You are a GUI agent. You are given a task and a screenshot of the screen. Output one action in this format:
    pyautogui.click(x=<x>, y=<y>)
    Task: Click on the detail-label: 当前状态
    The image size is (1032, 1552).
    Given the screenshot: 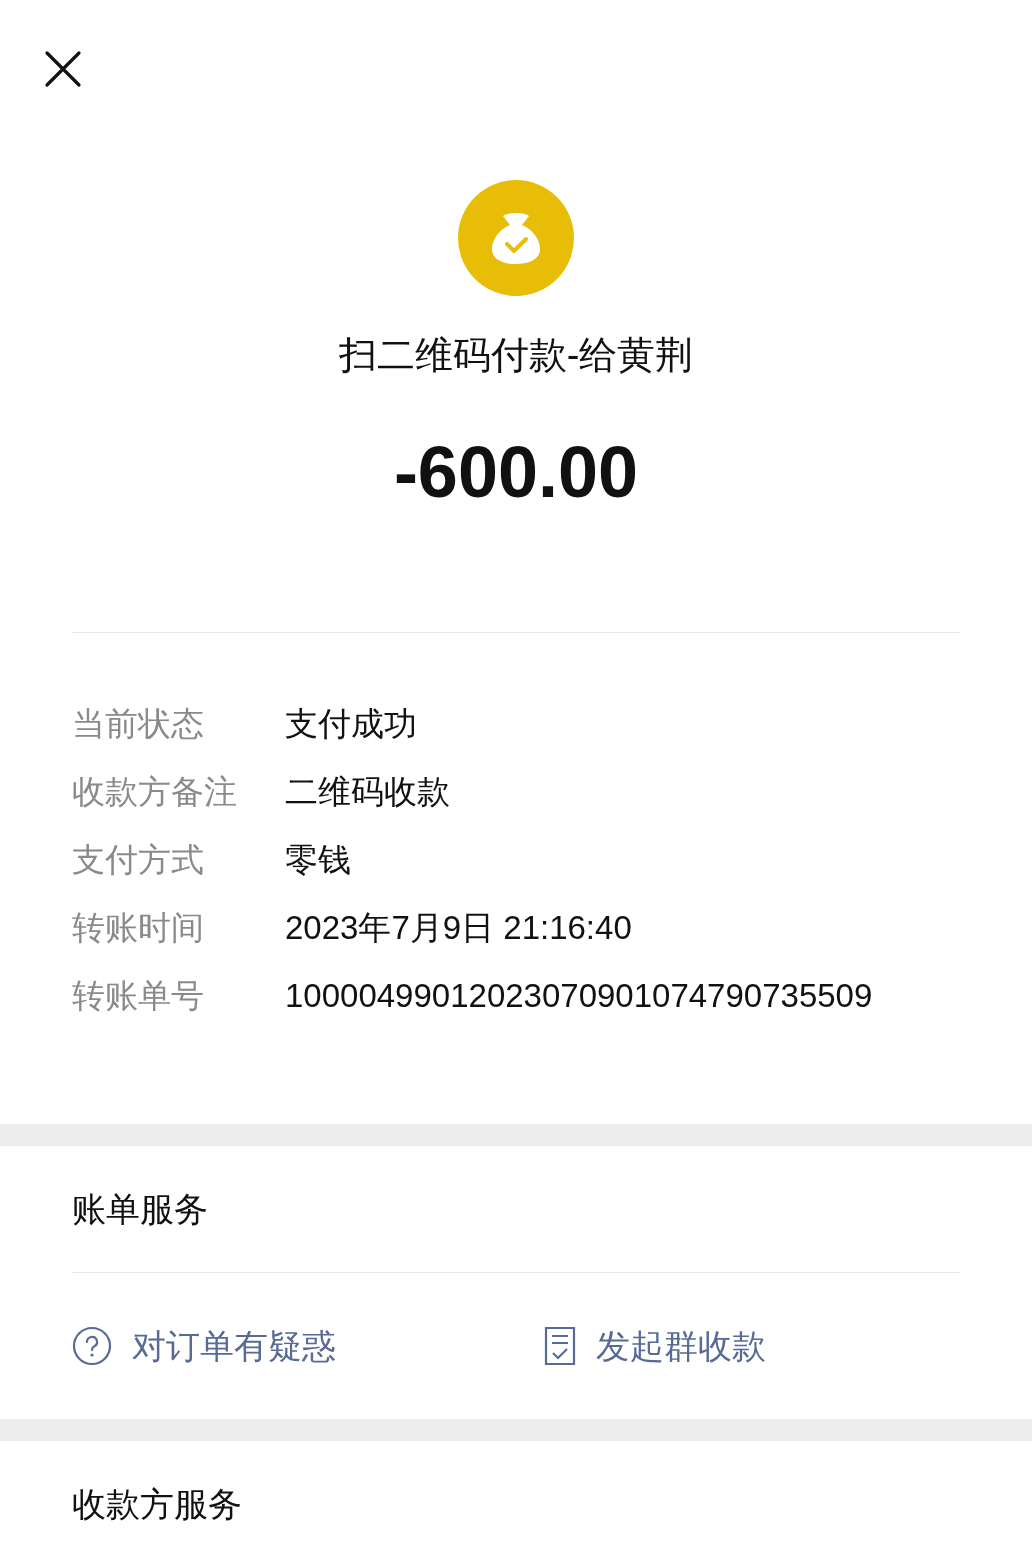 What is the action you would take?
    pyautogui.click(x=138, y=724)
    